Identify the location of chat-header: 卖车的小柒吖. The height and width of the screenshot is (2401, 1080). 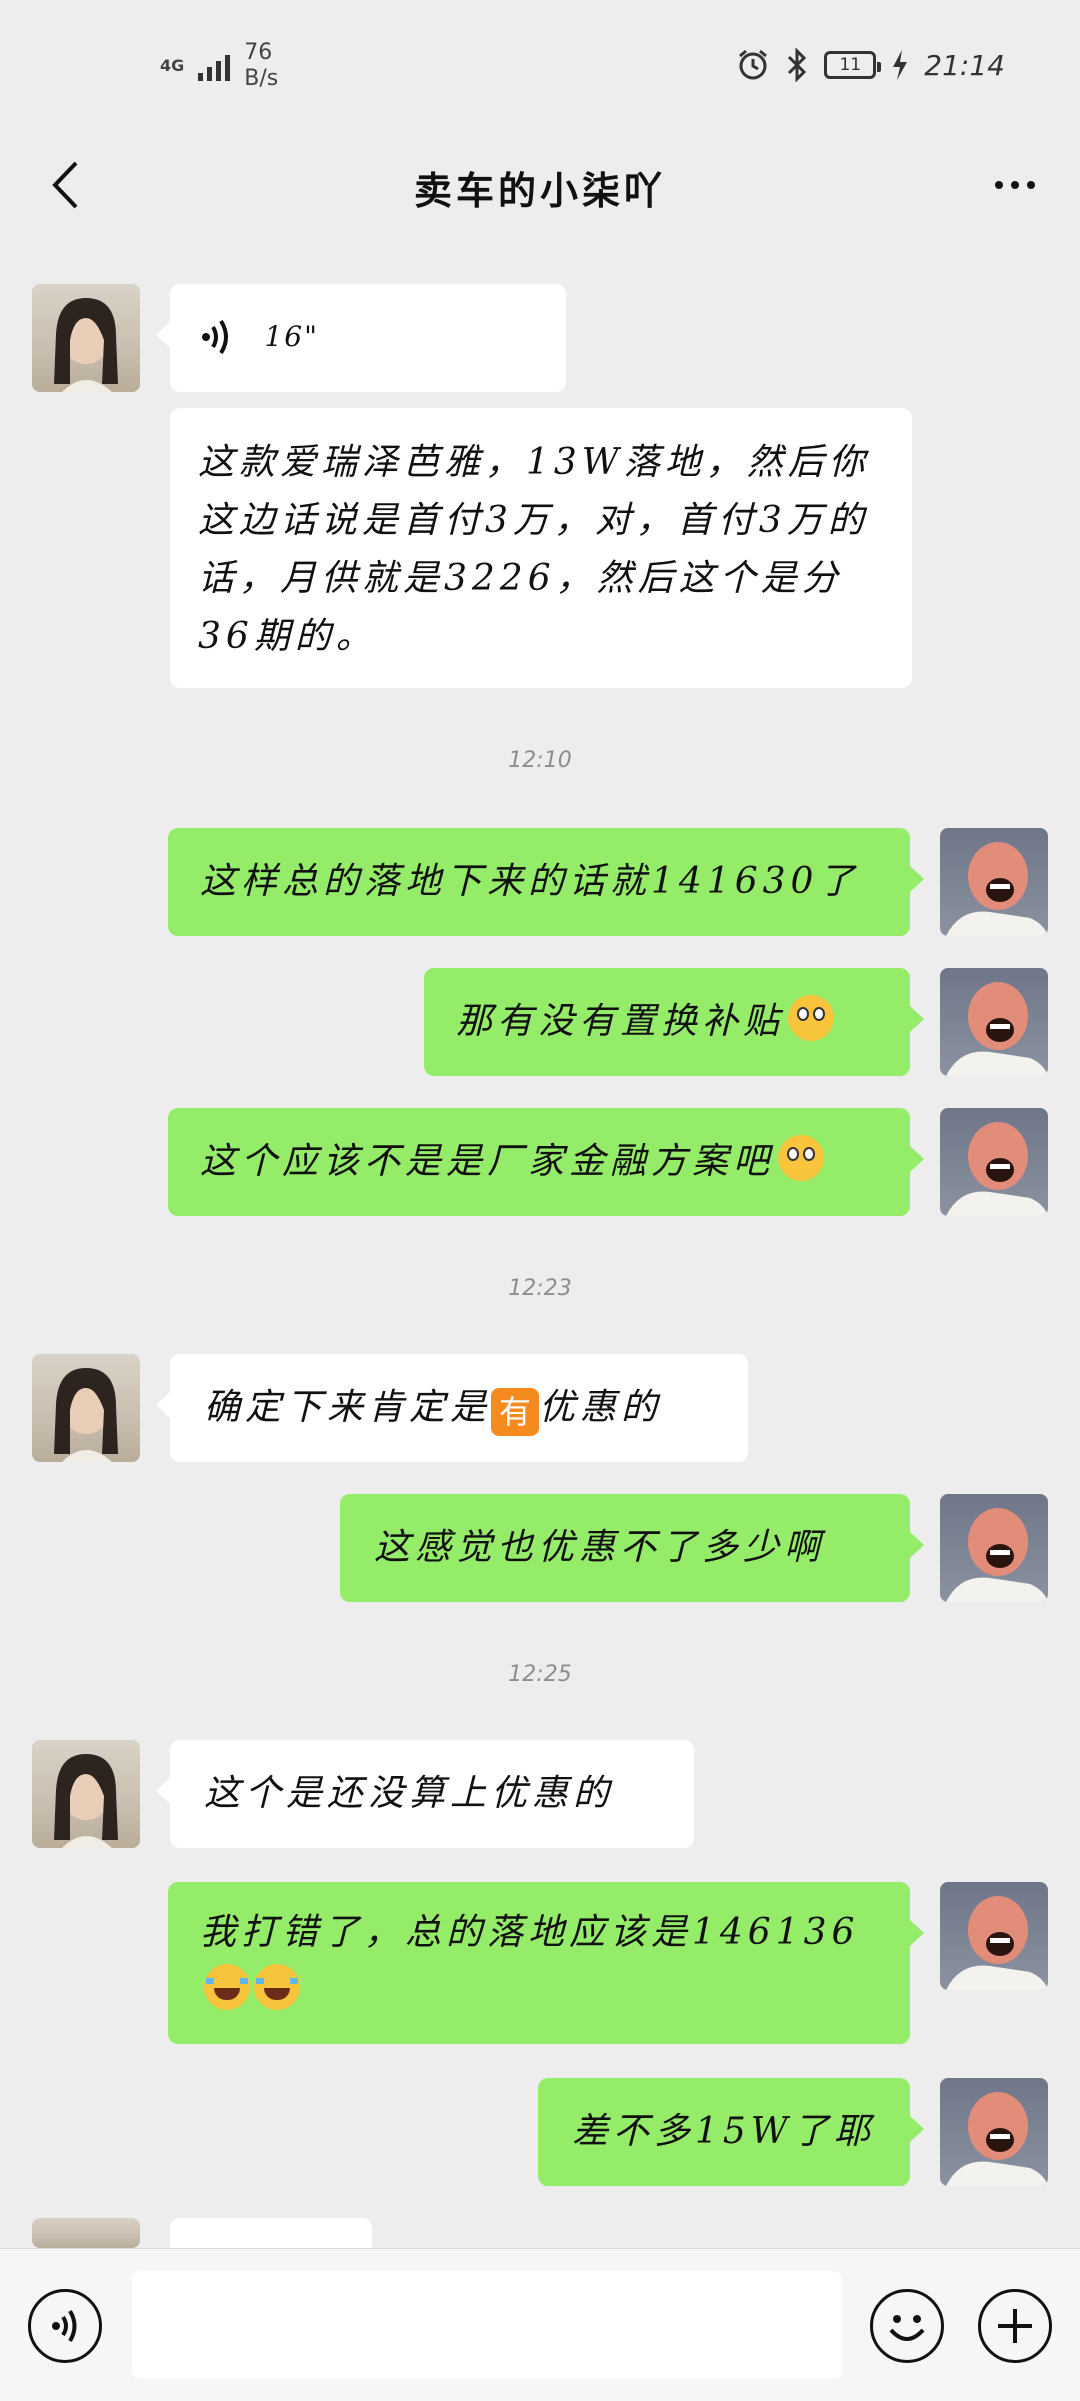
(540, 185).